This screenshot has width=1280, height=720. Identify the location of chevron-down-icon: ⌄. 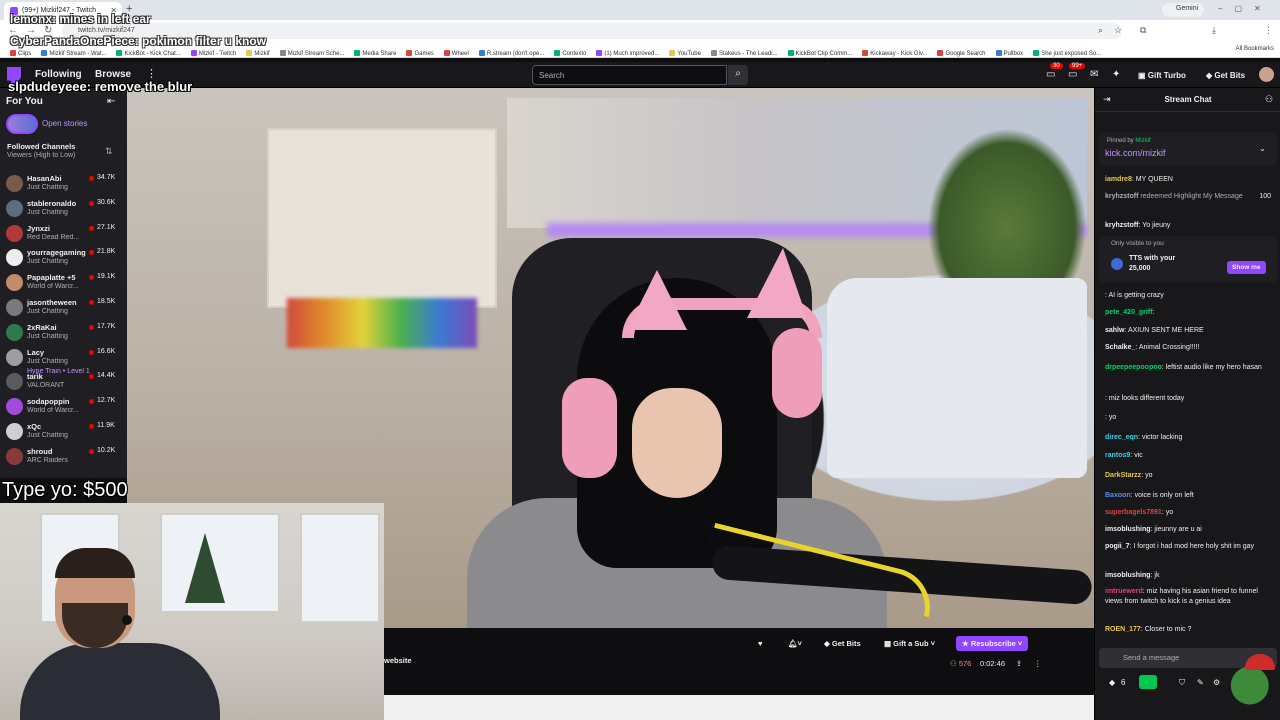
(1262, 148).